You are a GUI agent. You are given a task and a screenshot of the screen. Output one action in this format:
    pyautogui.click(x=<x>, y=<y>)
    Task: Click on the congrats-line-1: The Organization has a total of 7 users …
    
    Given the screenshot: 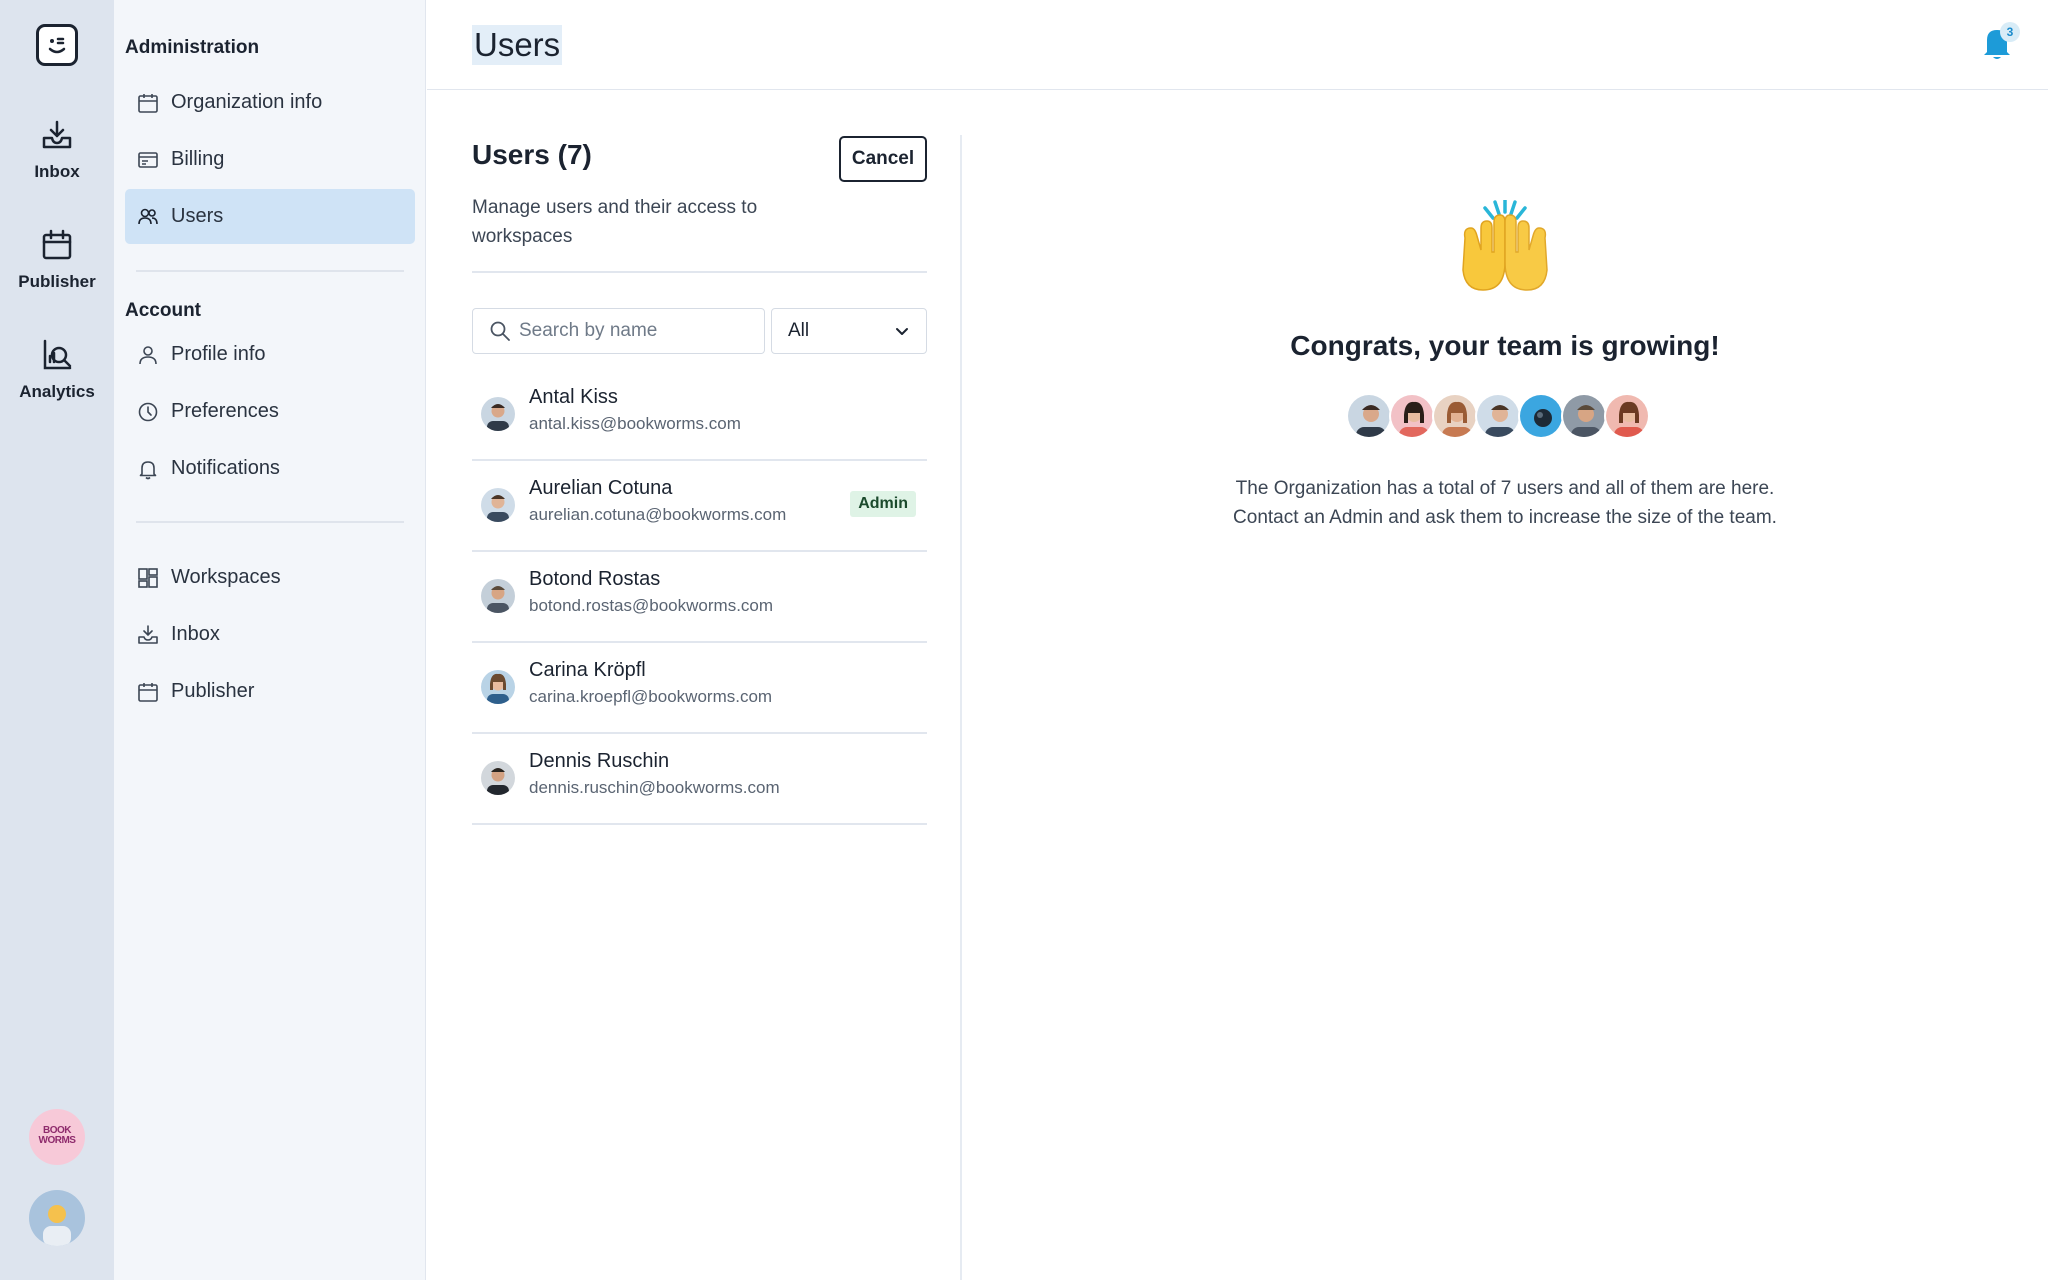 What is the action you would take?
    pyautogui.click(x=1505, y=488)
    